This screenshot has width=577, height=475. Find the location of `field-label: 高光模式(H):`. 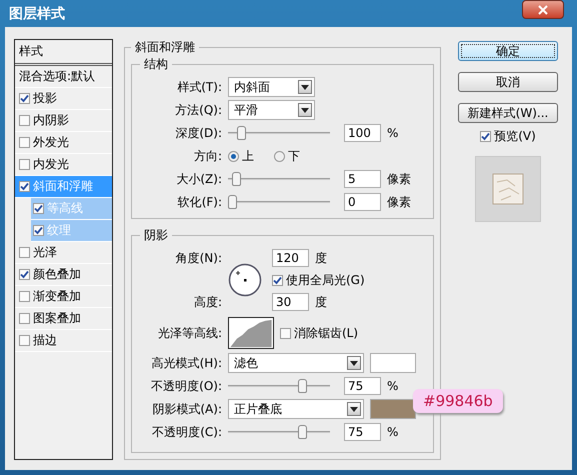

field-label: 高光模式(H): is located at coordinates (186, 363).